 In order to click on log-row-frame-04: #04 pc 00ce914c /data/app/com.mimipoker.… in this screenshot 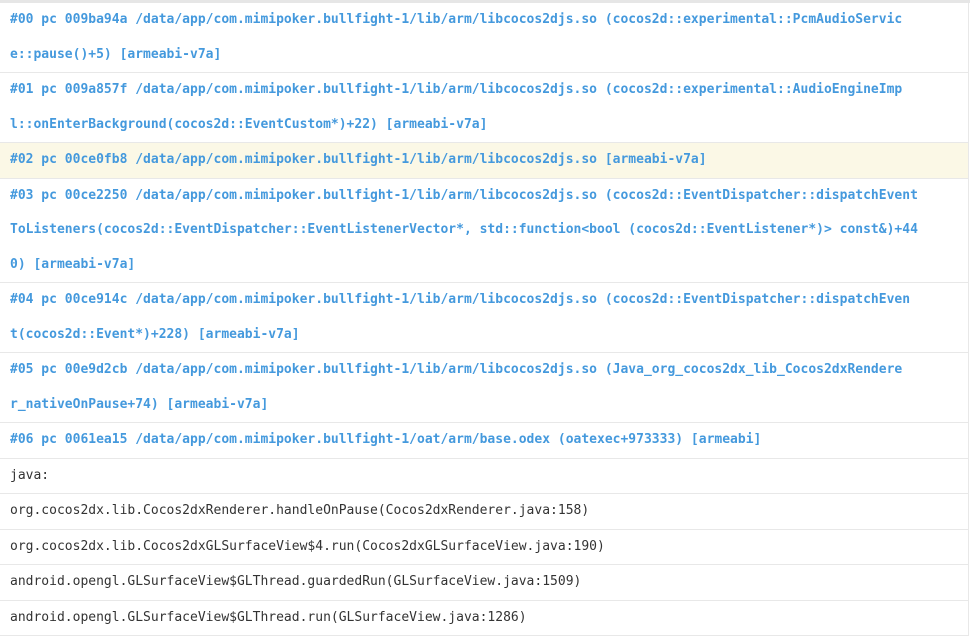, I will do `click(484, 318)`.